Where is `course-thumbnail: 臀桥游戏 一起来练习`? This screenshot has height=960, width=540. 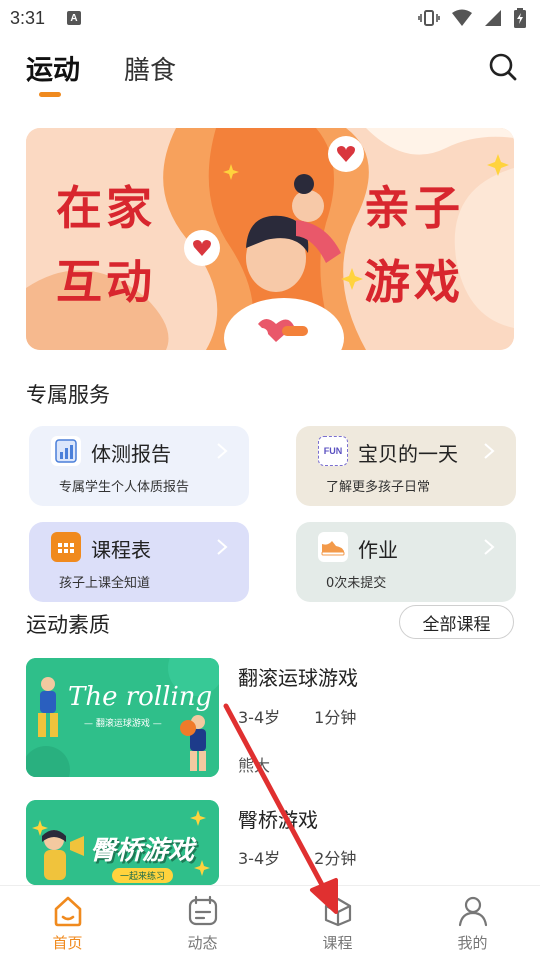 course-thumbnail: 臀桥游戏 一起来练习 is located at coordinates (122, 842).